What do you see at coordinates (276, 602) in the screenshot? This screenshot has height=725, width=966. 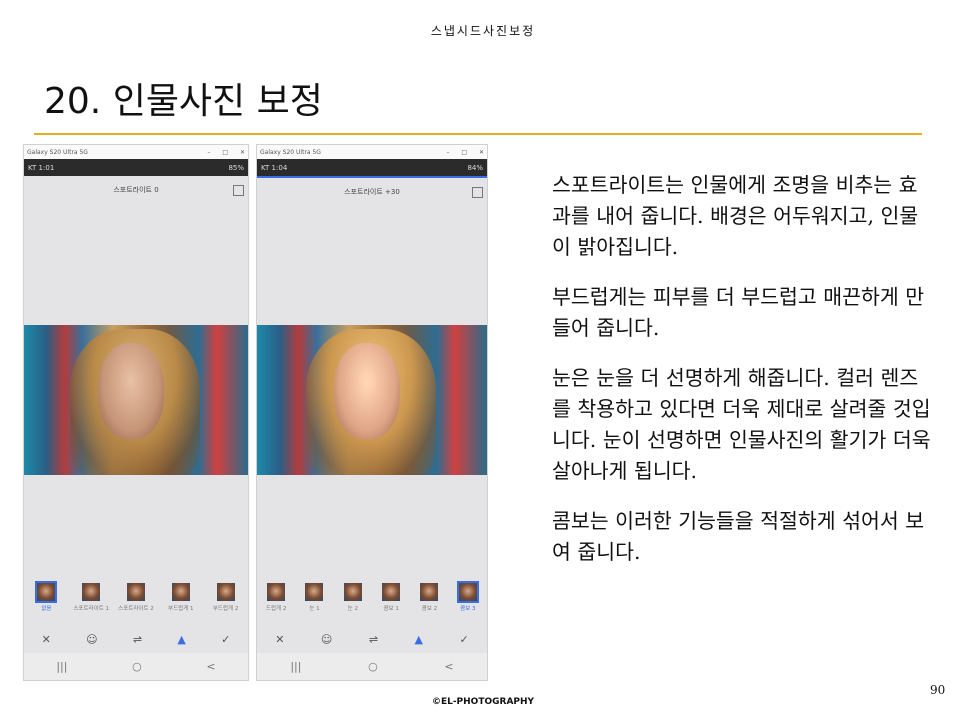 I see `preset-thumb: 드럽게 2` at bounding box center [276, 602].